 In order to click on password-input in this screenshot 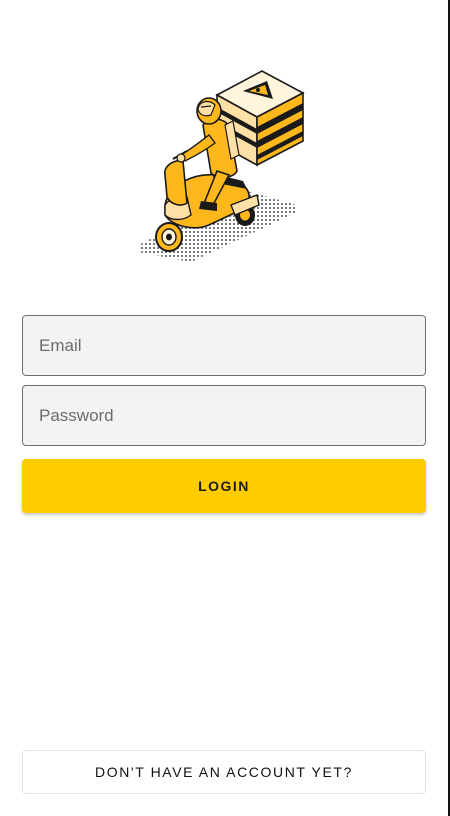, I will do `click(224, 415)`.